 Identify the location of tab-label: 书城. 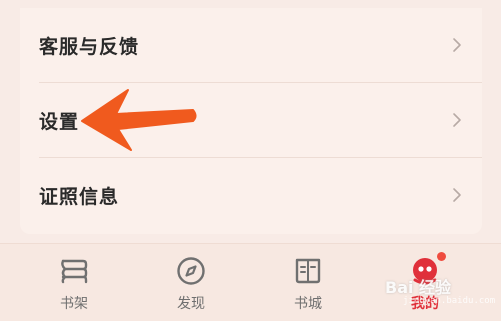
(308, 304).